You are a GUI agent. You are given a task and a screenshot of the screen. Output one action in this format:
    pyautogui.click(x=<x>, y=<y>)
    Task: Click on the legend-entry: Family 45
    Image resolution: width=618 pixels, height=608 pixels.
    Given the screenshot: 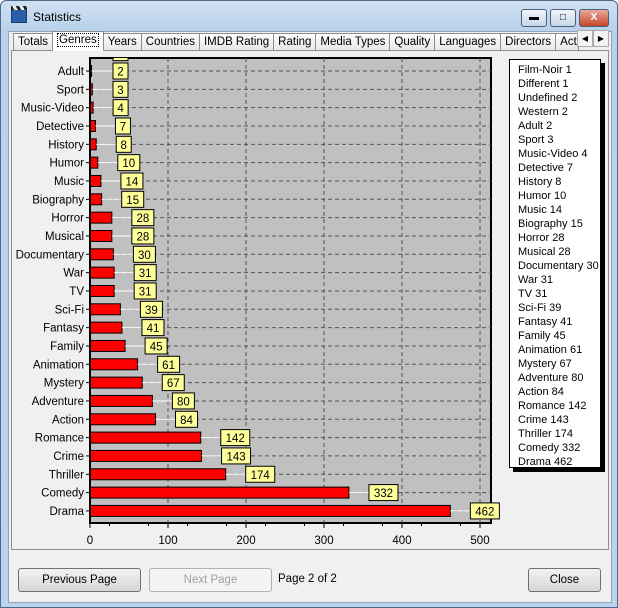 What is the action you would take?
    pyautogui.click(x=542, y=336)
    